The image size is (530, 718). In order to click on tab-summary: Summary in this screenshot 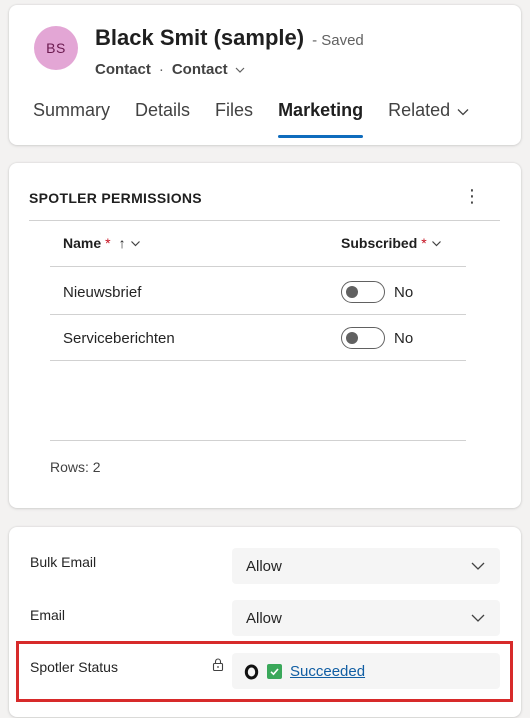, I will do `click(71, 118)`.